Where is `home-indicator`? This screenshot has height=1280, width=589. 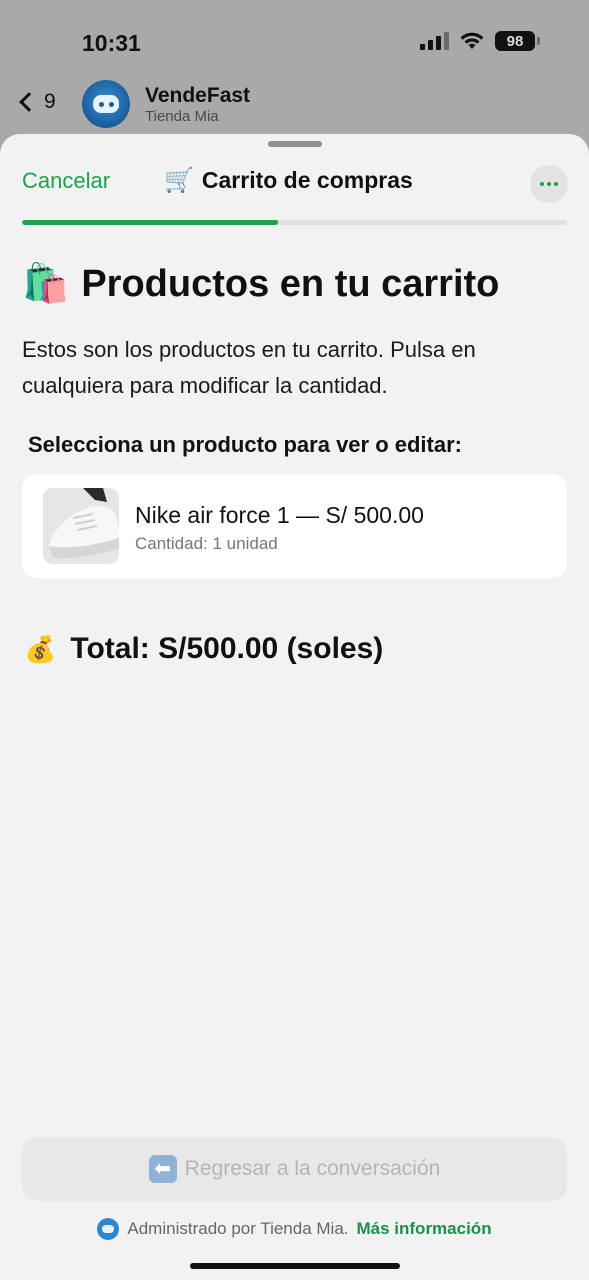 home-indicator is located at coordinates (295, 1266).